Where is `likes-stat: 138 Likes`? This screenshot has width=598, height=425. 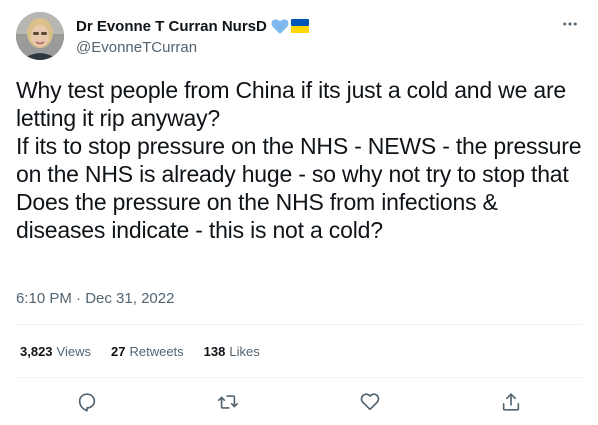 likes-stat: 138 Likes is located at coordinates (232, 351).